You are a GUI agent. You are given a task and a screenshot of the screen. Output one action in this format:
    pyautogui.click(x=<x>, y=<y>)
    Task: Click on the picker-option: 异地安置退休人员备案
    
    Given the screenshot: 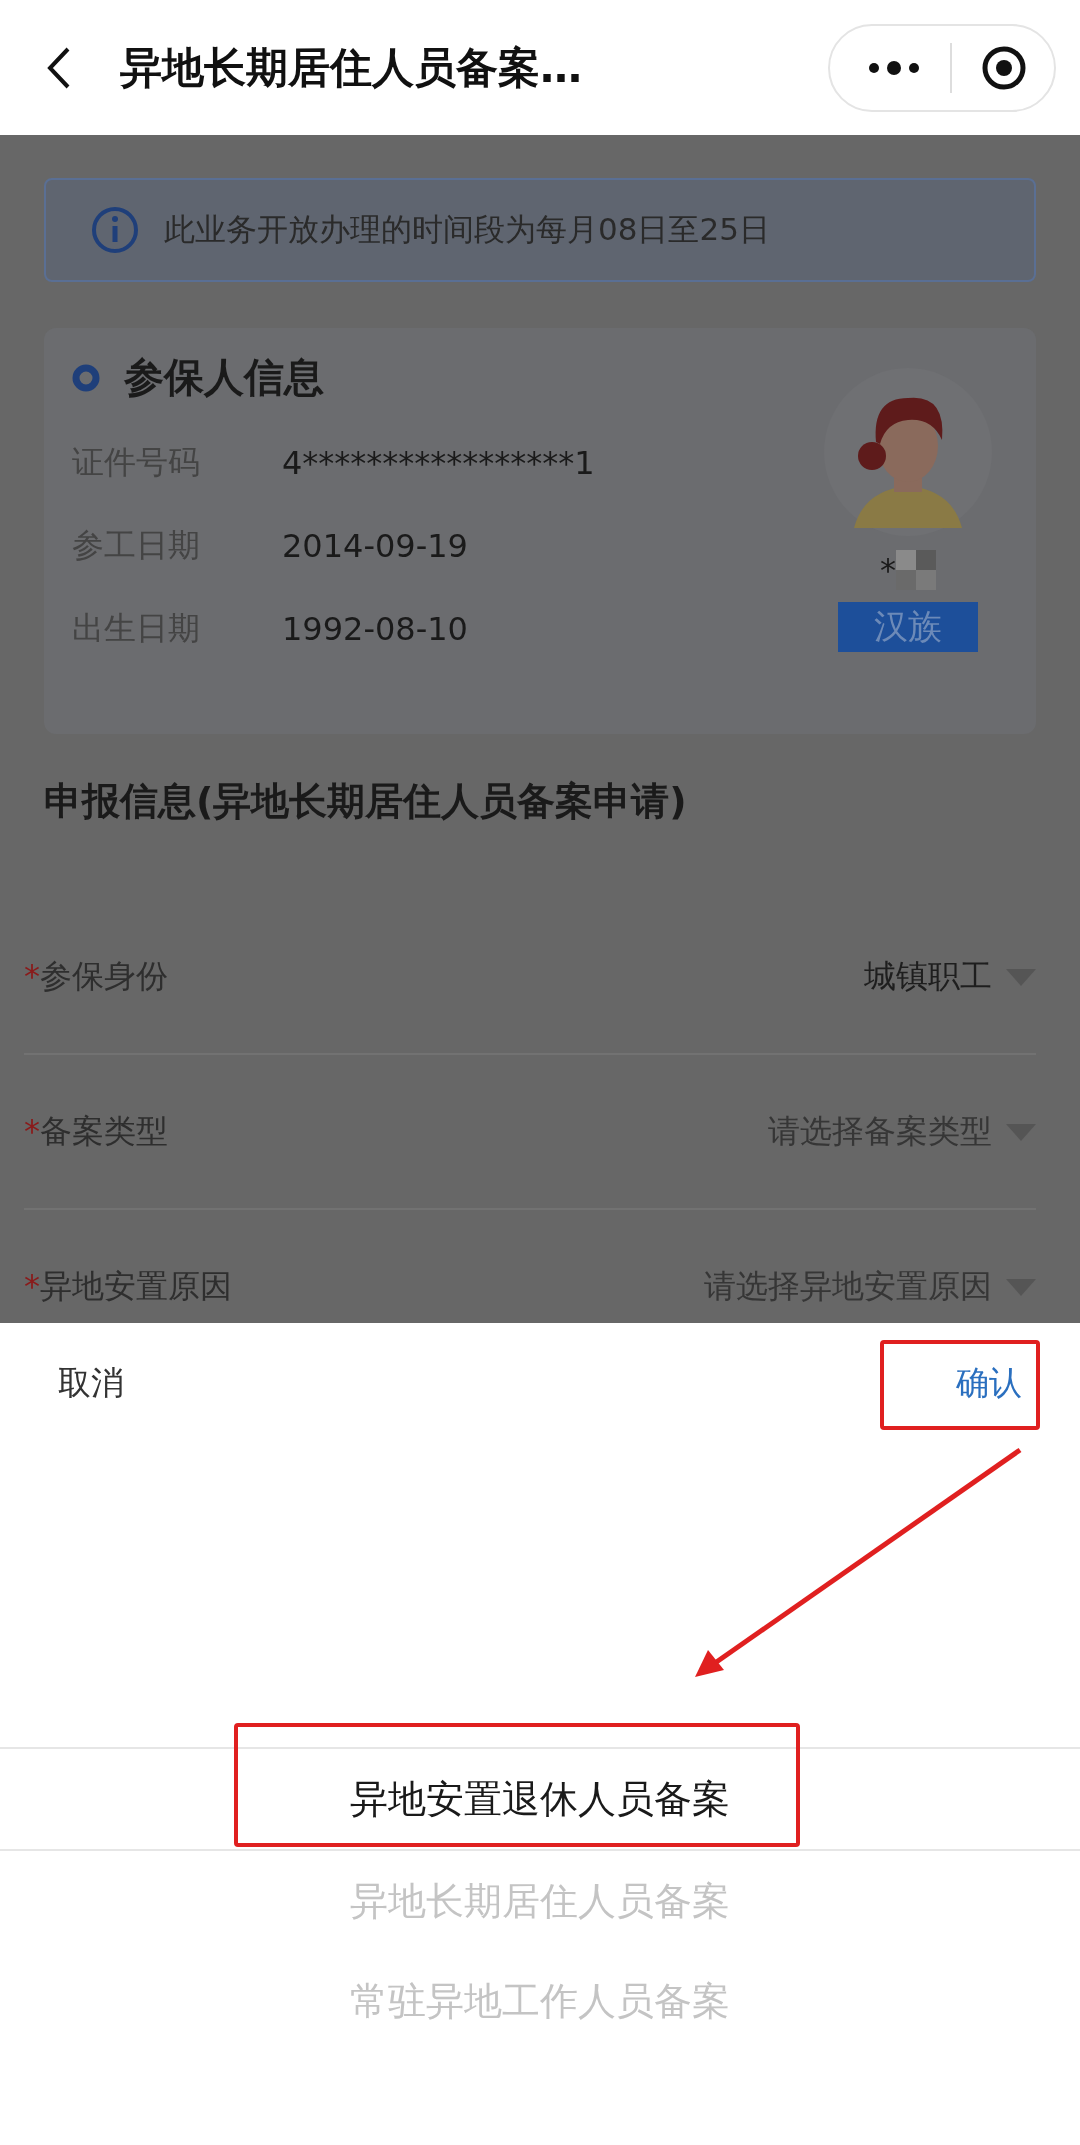 What is the action you would take?
    pyautogui.click(x=540, y=1799)
    